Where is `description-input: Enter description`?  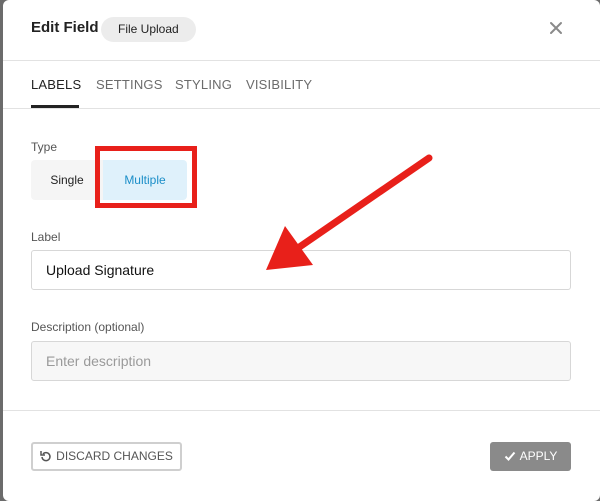
description-input: Enter description is located at coordinates (301, 361).